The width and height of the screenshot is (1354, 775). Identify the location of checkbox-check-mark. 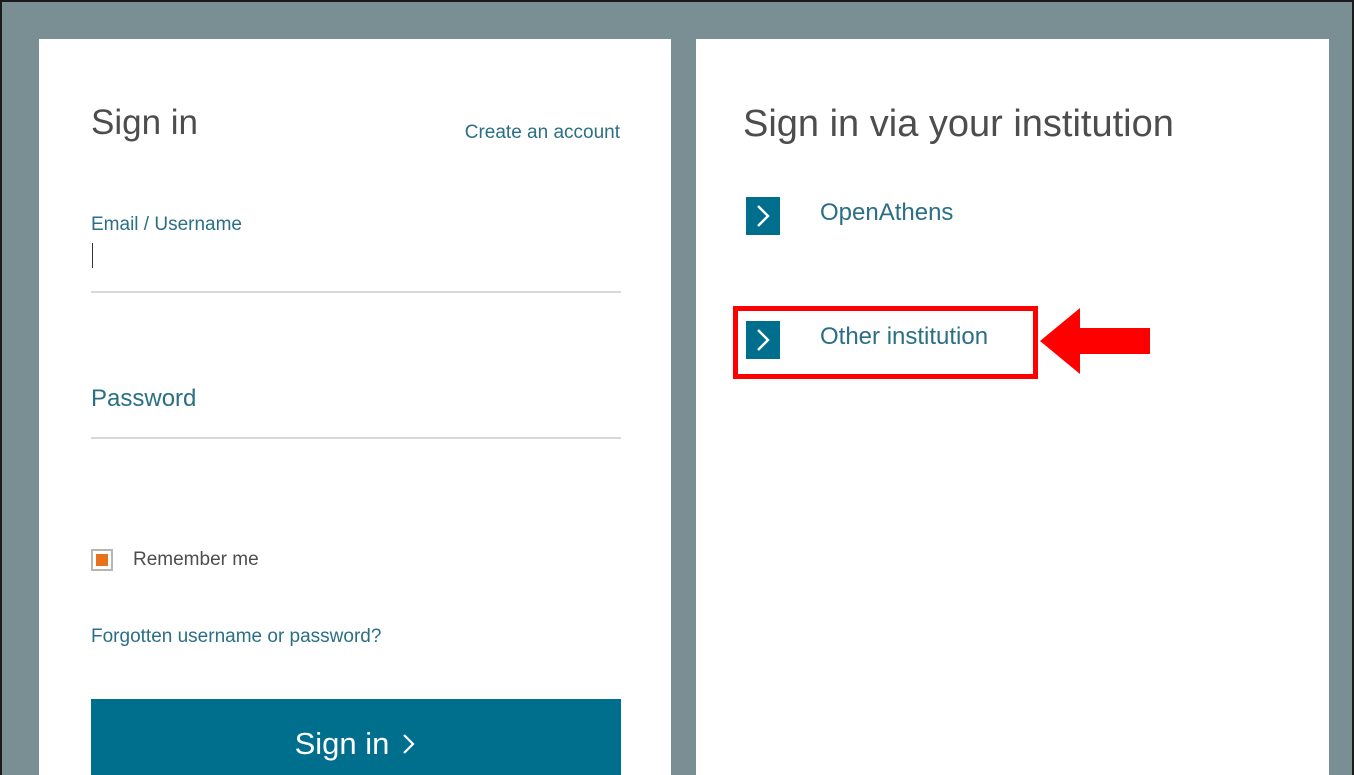
(102, 560).